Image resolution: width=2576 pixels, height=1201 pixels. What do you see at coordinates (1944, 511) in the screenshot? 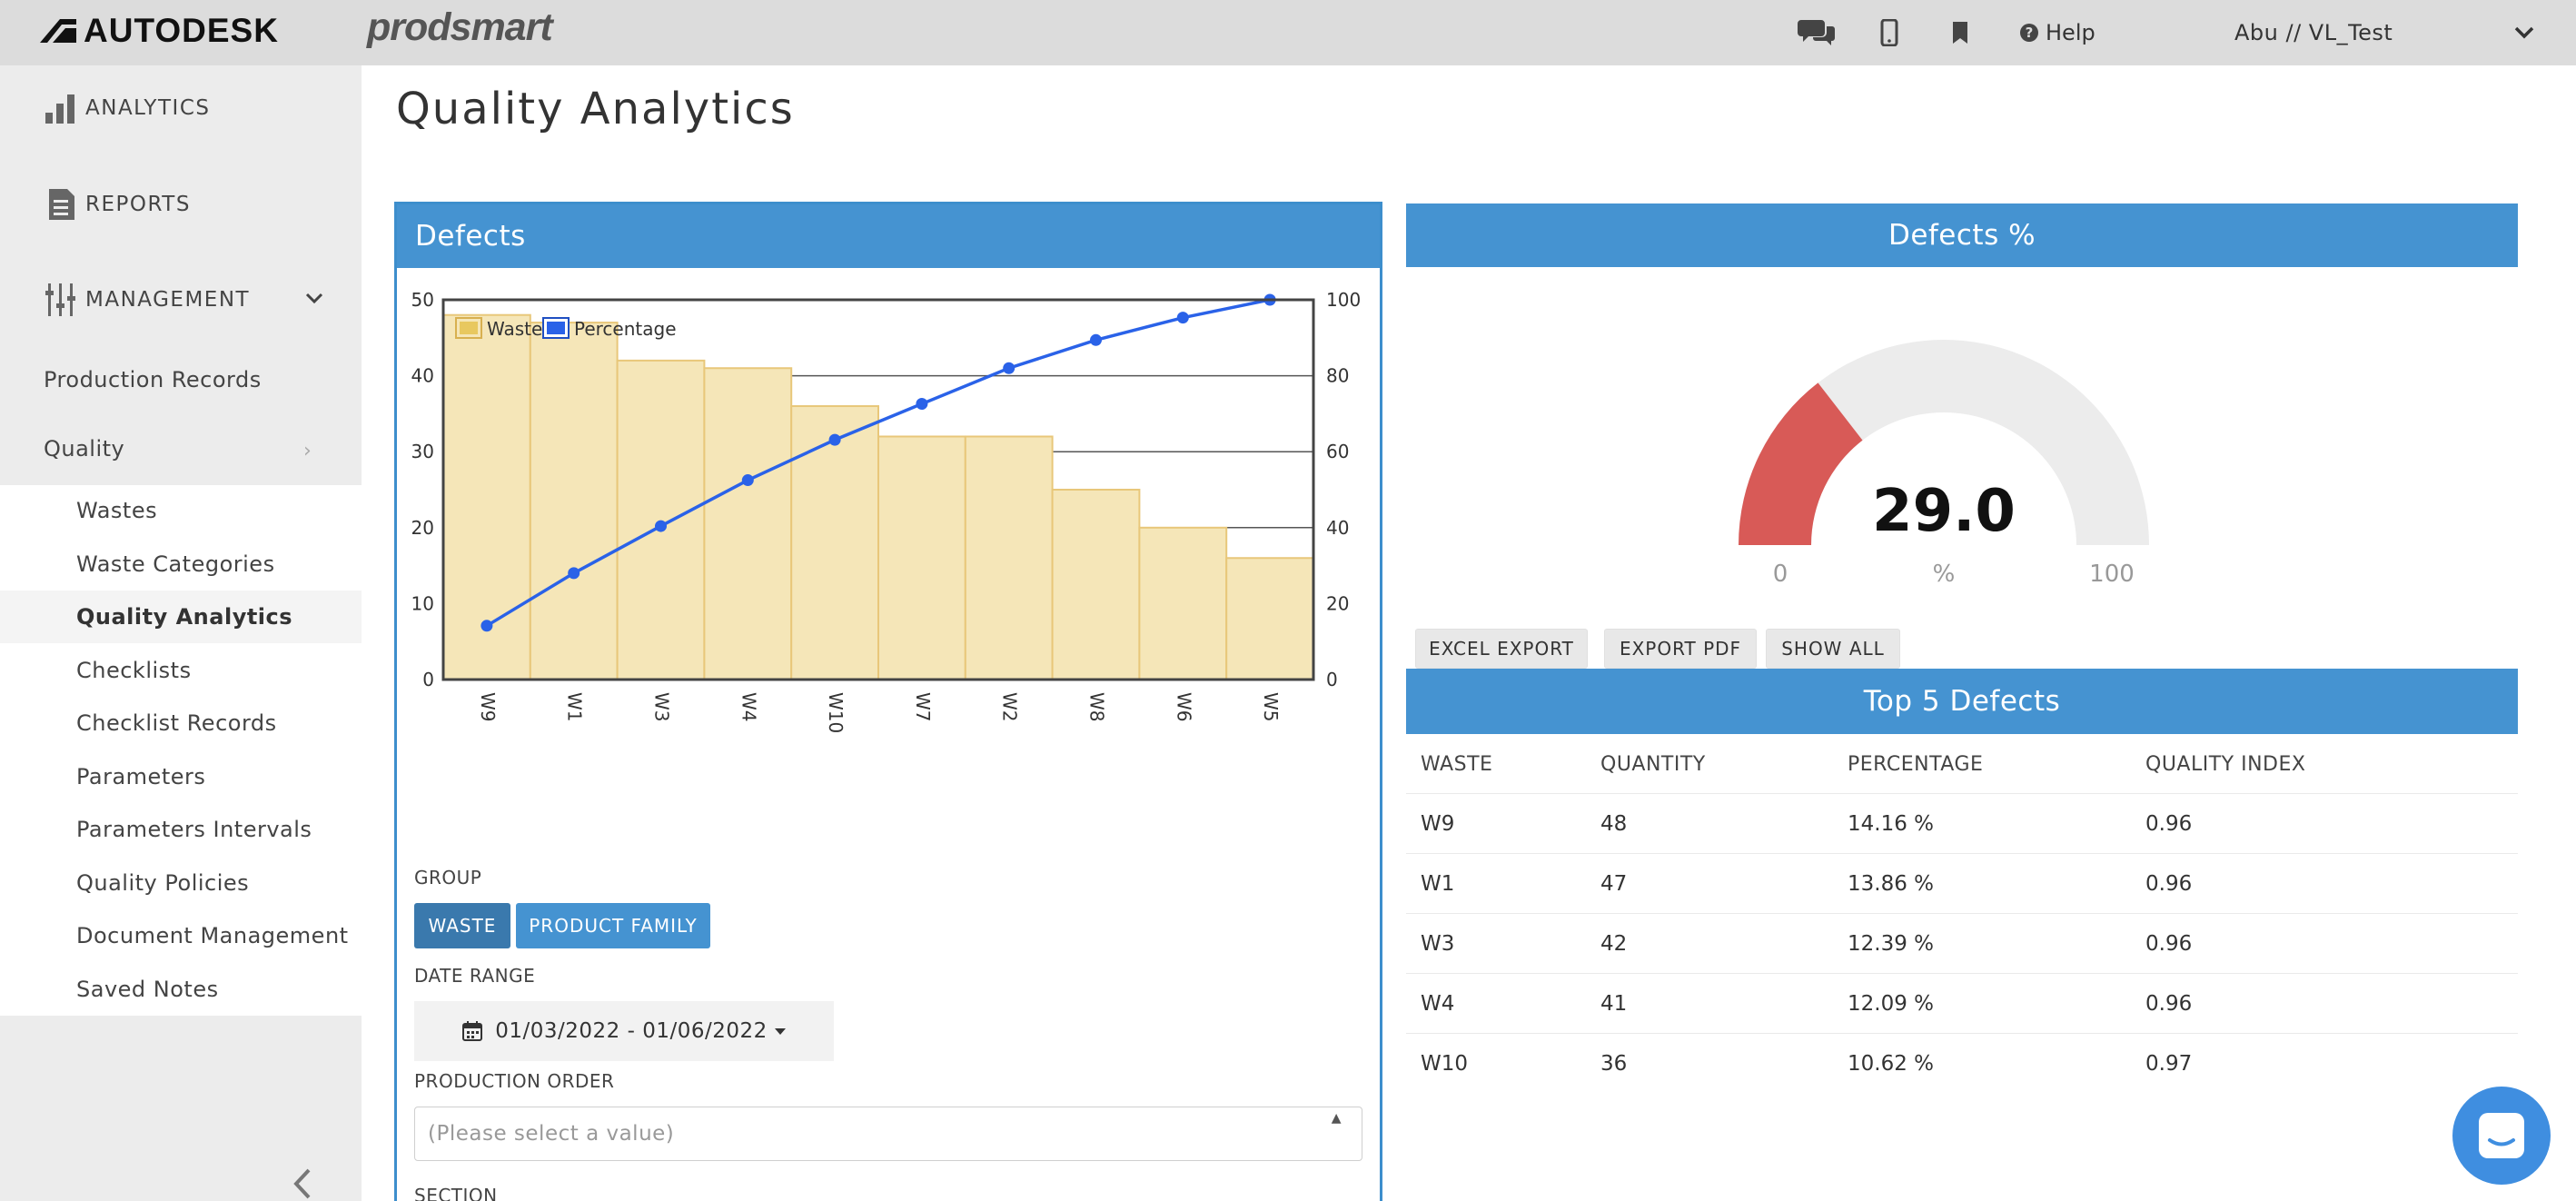
I see `gauge-value: 29.0` at bounding box center [1944, 511].